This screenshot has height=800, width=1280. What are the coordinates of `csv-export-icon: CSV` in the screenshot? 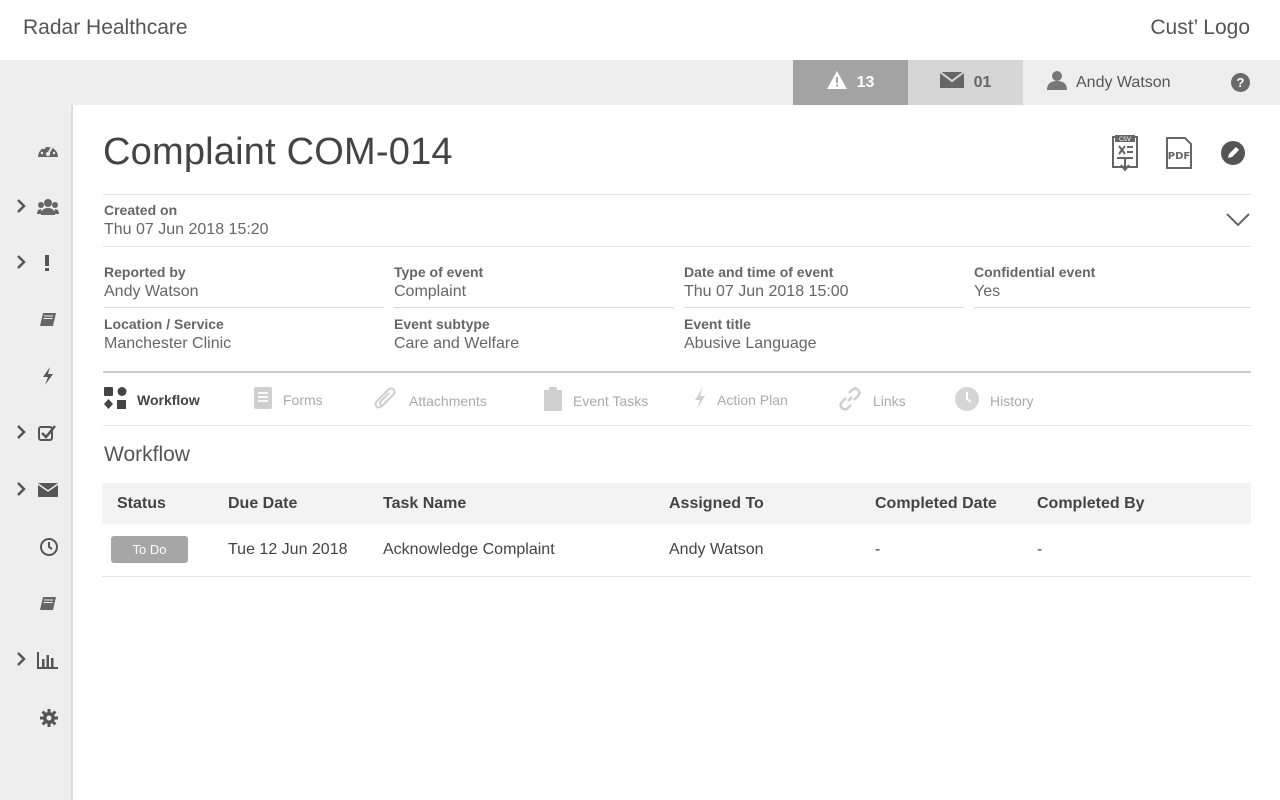 It's located at (1125, 153).